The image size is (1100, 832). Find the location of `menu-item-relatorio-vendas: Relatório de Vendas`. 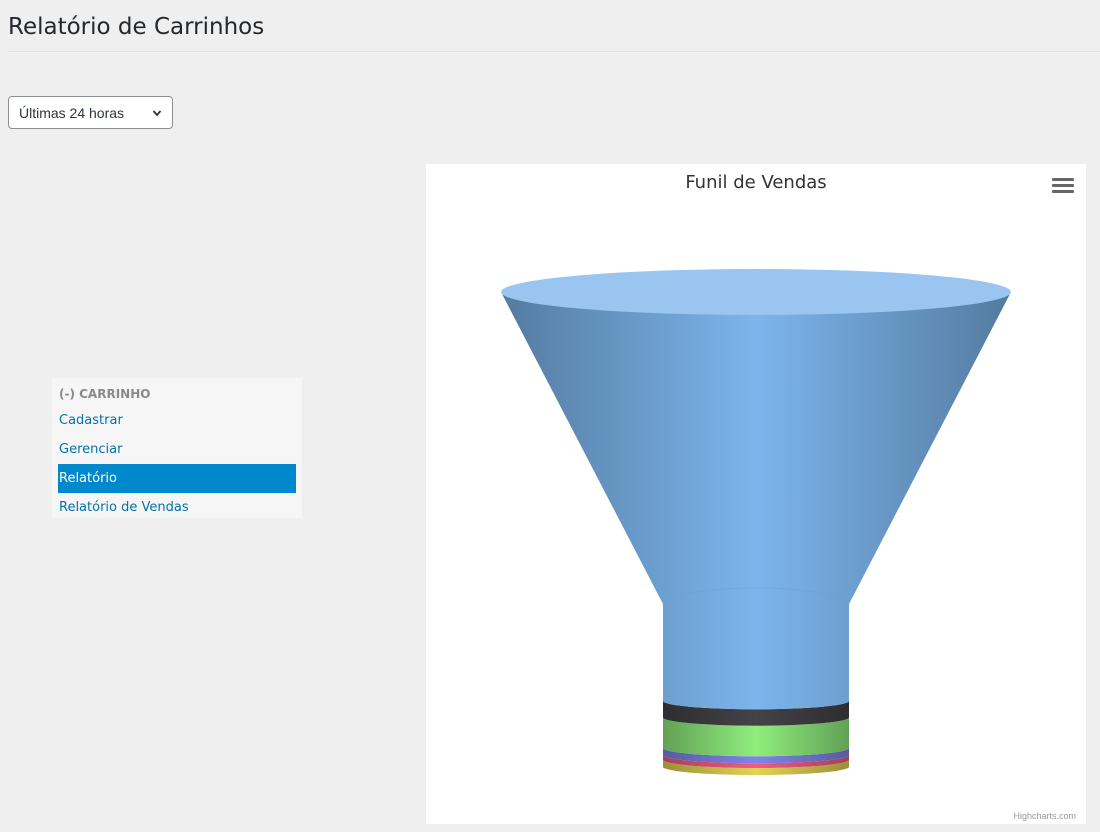

menu-item-relatorio-vendas: Relatório de Vendas is located at coordinates (177, 507).